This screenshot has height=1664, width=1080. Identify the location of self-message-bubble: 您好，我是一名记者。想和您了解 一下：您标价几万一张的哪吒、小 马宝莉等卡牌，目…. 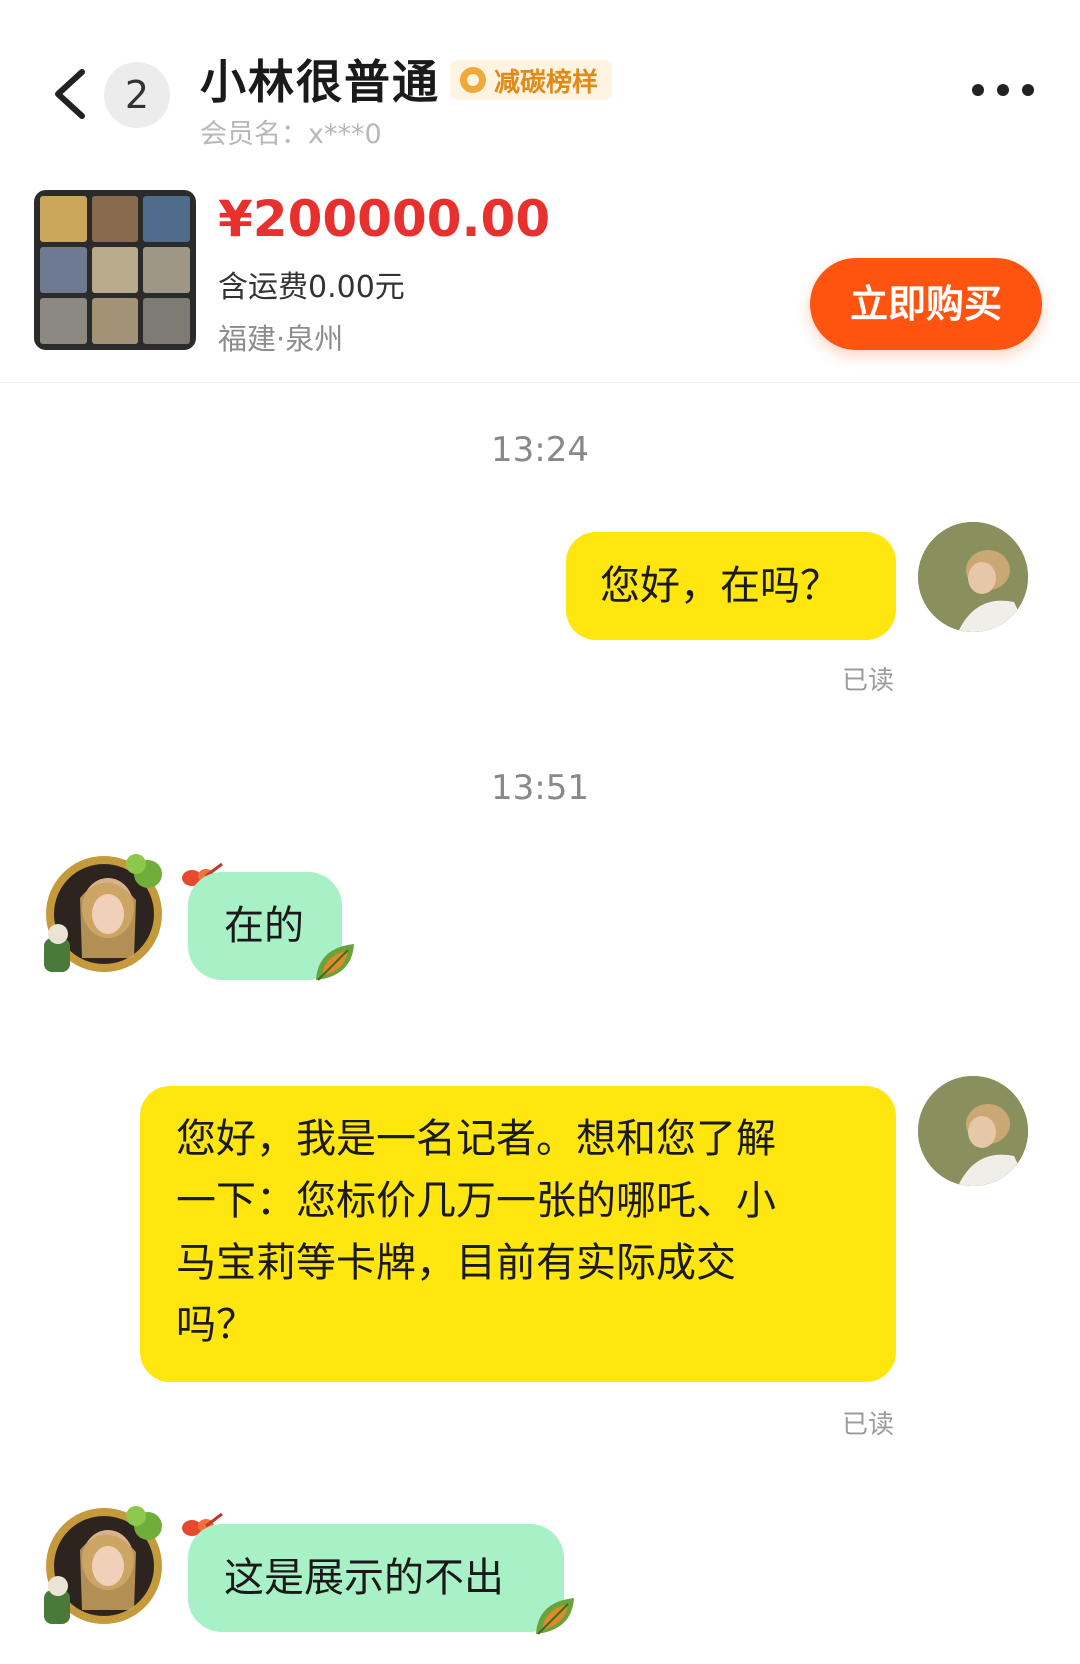
(518, 1234).